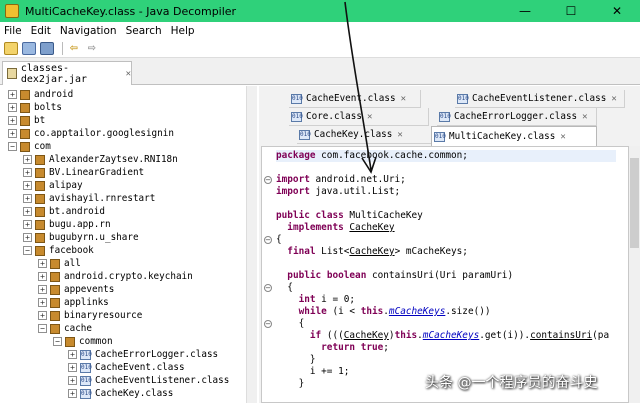 This screenshot has width=640, height=403. Describe the element at coordinates (73, 302) in the screenshot. I see `tree-item-package: + applinks` at that location.